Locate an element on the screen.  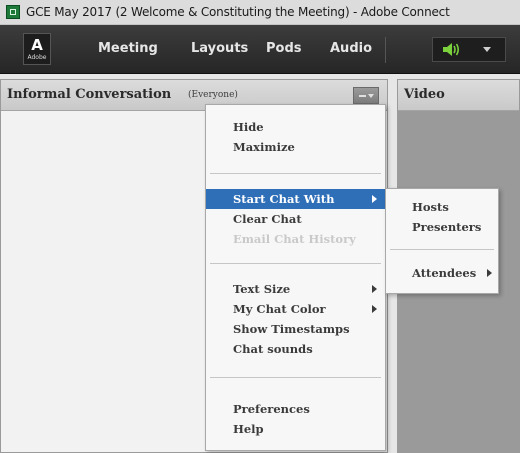
menu-item-maximize: Maximize is located at coordinates (295, 147).